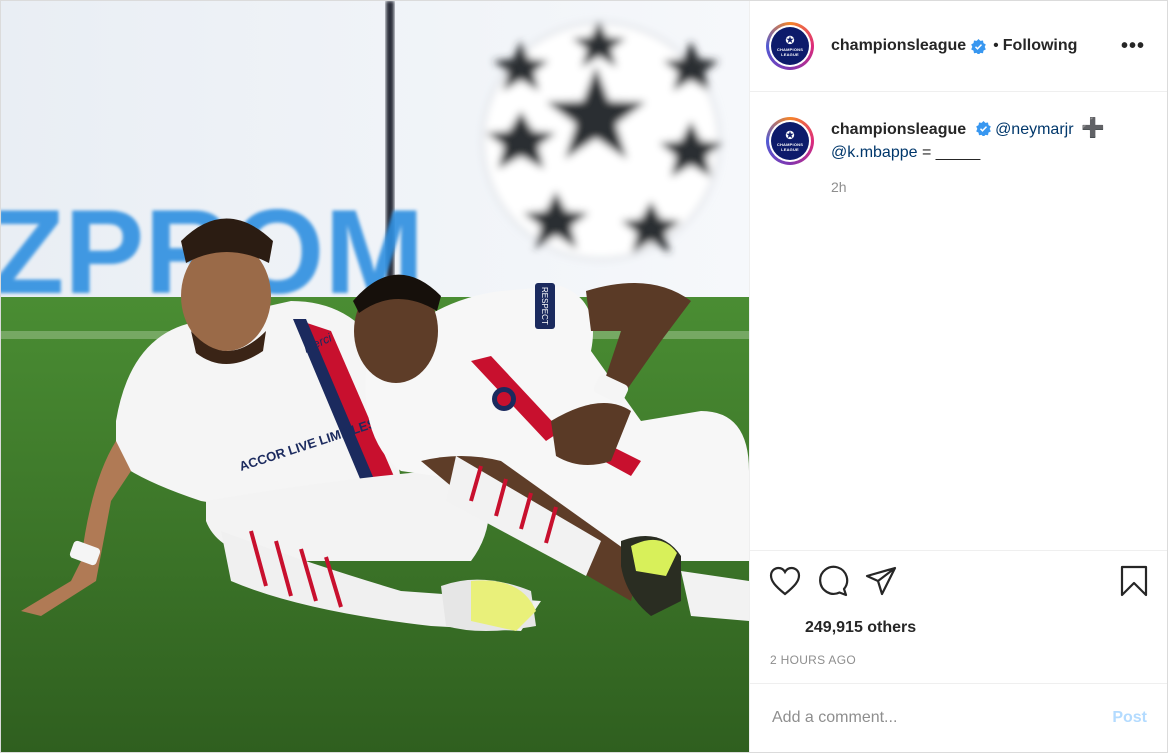 The width and height of the screenshot is (1168, 753). What do you see at coordinates (790, 40) in the screenshot?
I see `starball-icon: ✪` at bounding box center [790, 40].